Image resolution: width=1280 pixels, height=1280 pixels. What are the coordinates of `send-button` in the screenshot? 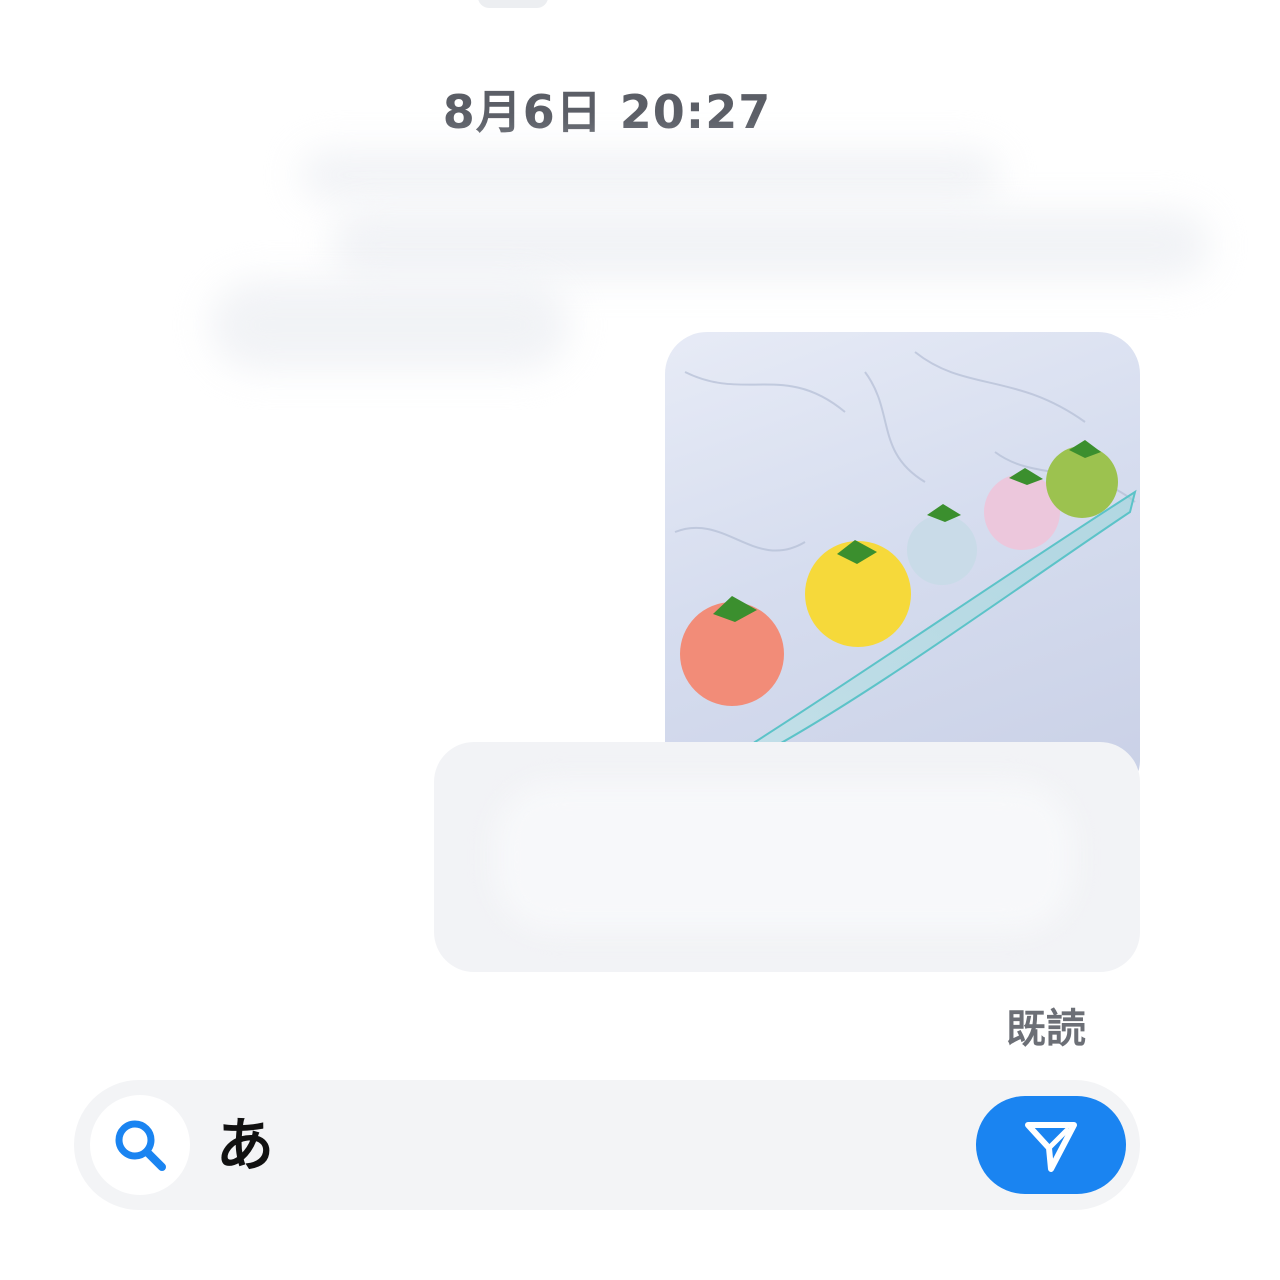 It's located at (1051, 1145).